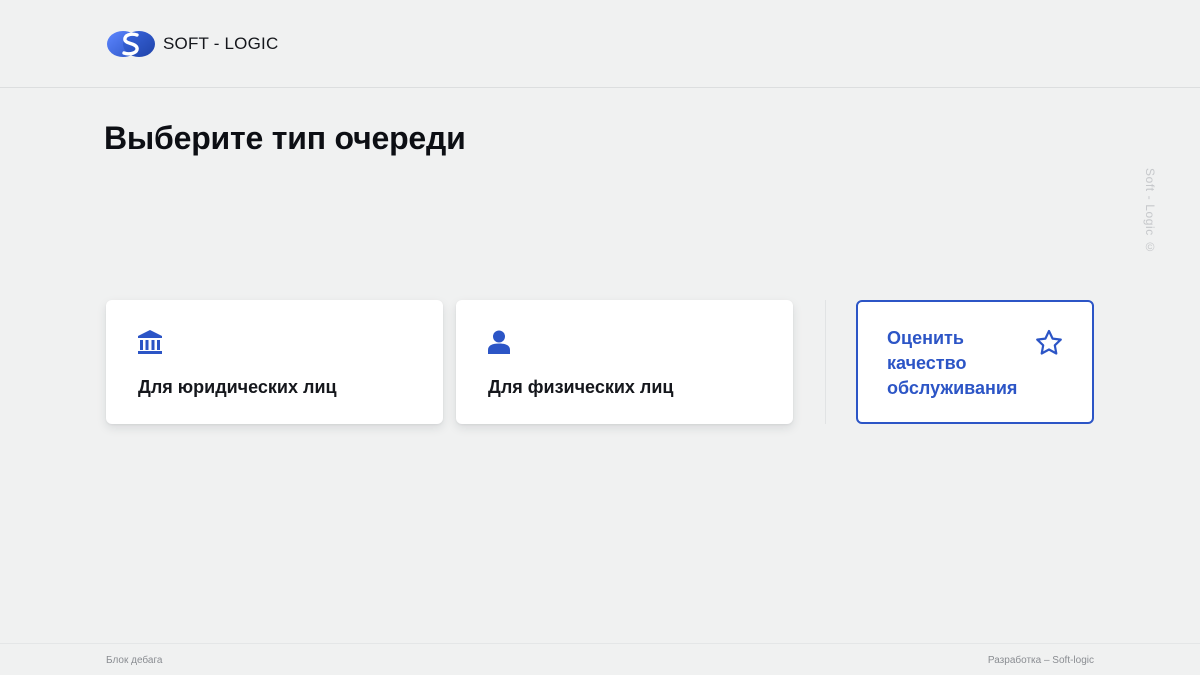  I want to click on developer-credit: Разработка – Soft-logic, so click(1040, 660).